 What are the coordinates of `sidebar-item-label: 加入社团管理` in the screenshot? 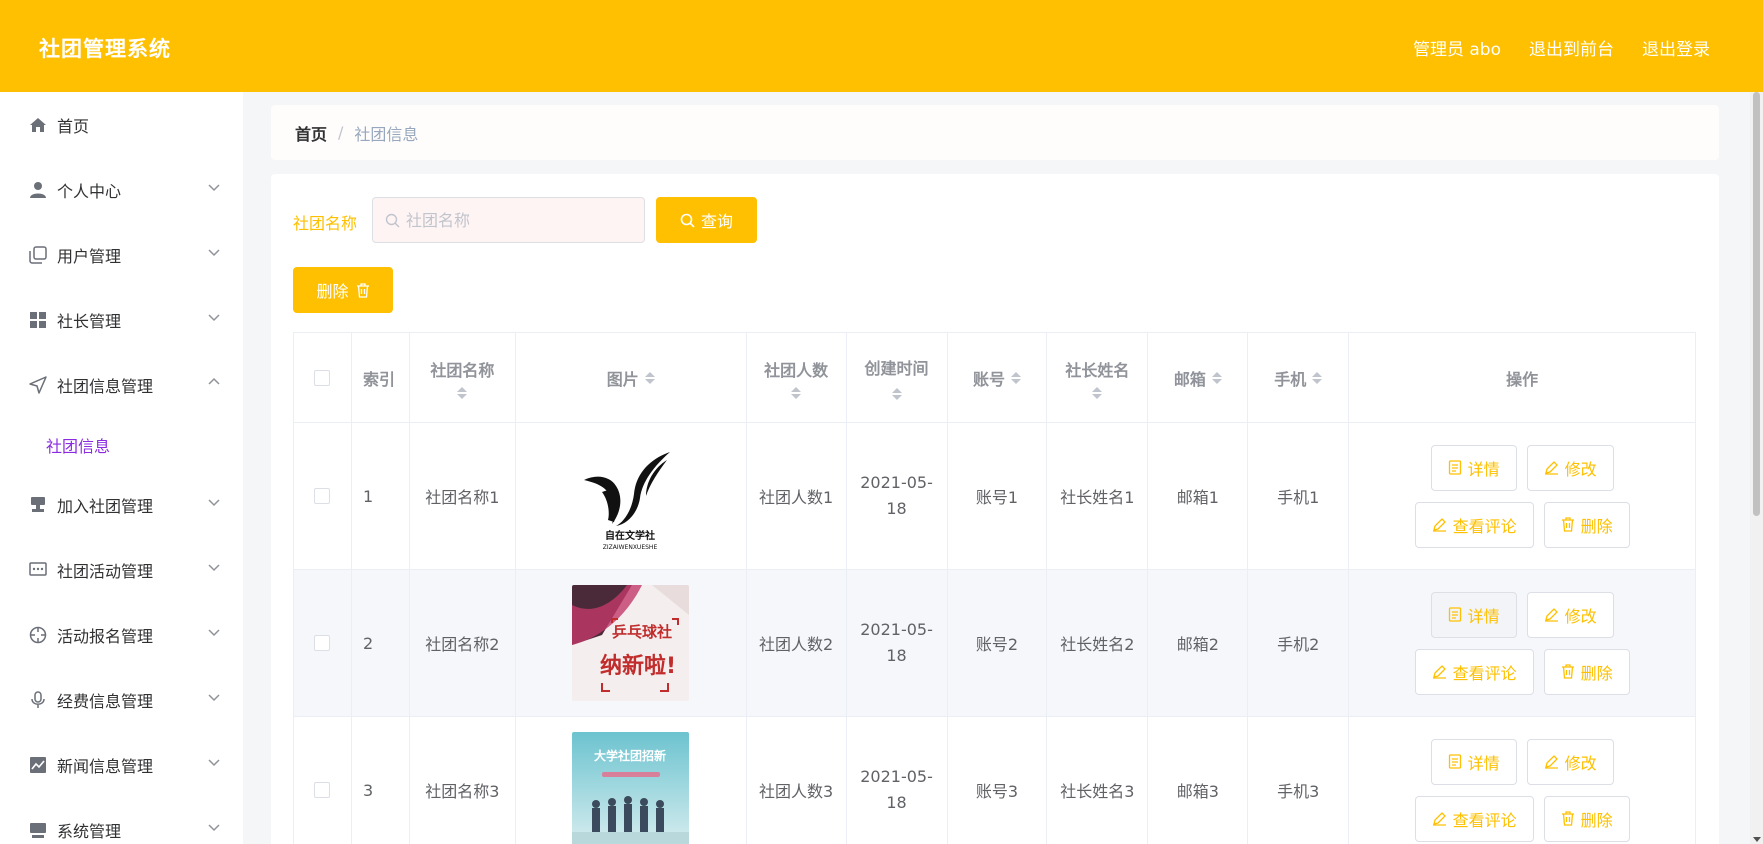 It's located at (105, 506).